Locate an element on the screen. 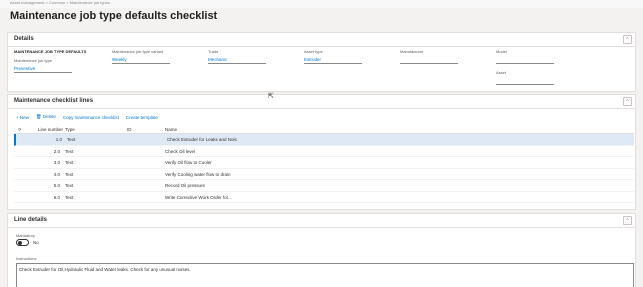 The width and height of the screenshot is (643, 287). col-name: Name is located at coordinates (171, 129).